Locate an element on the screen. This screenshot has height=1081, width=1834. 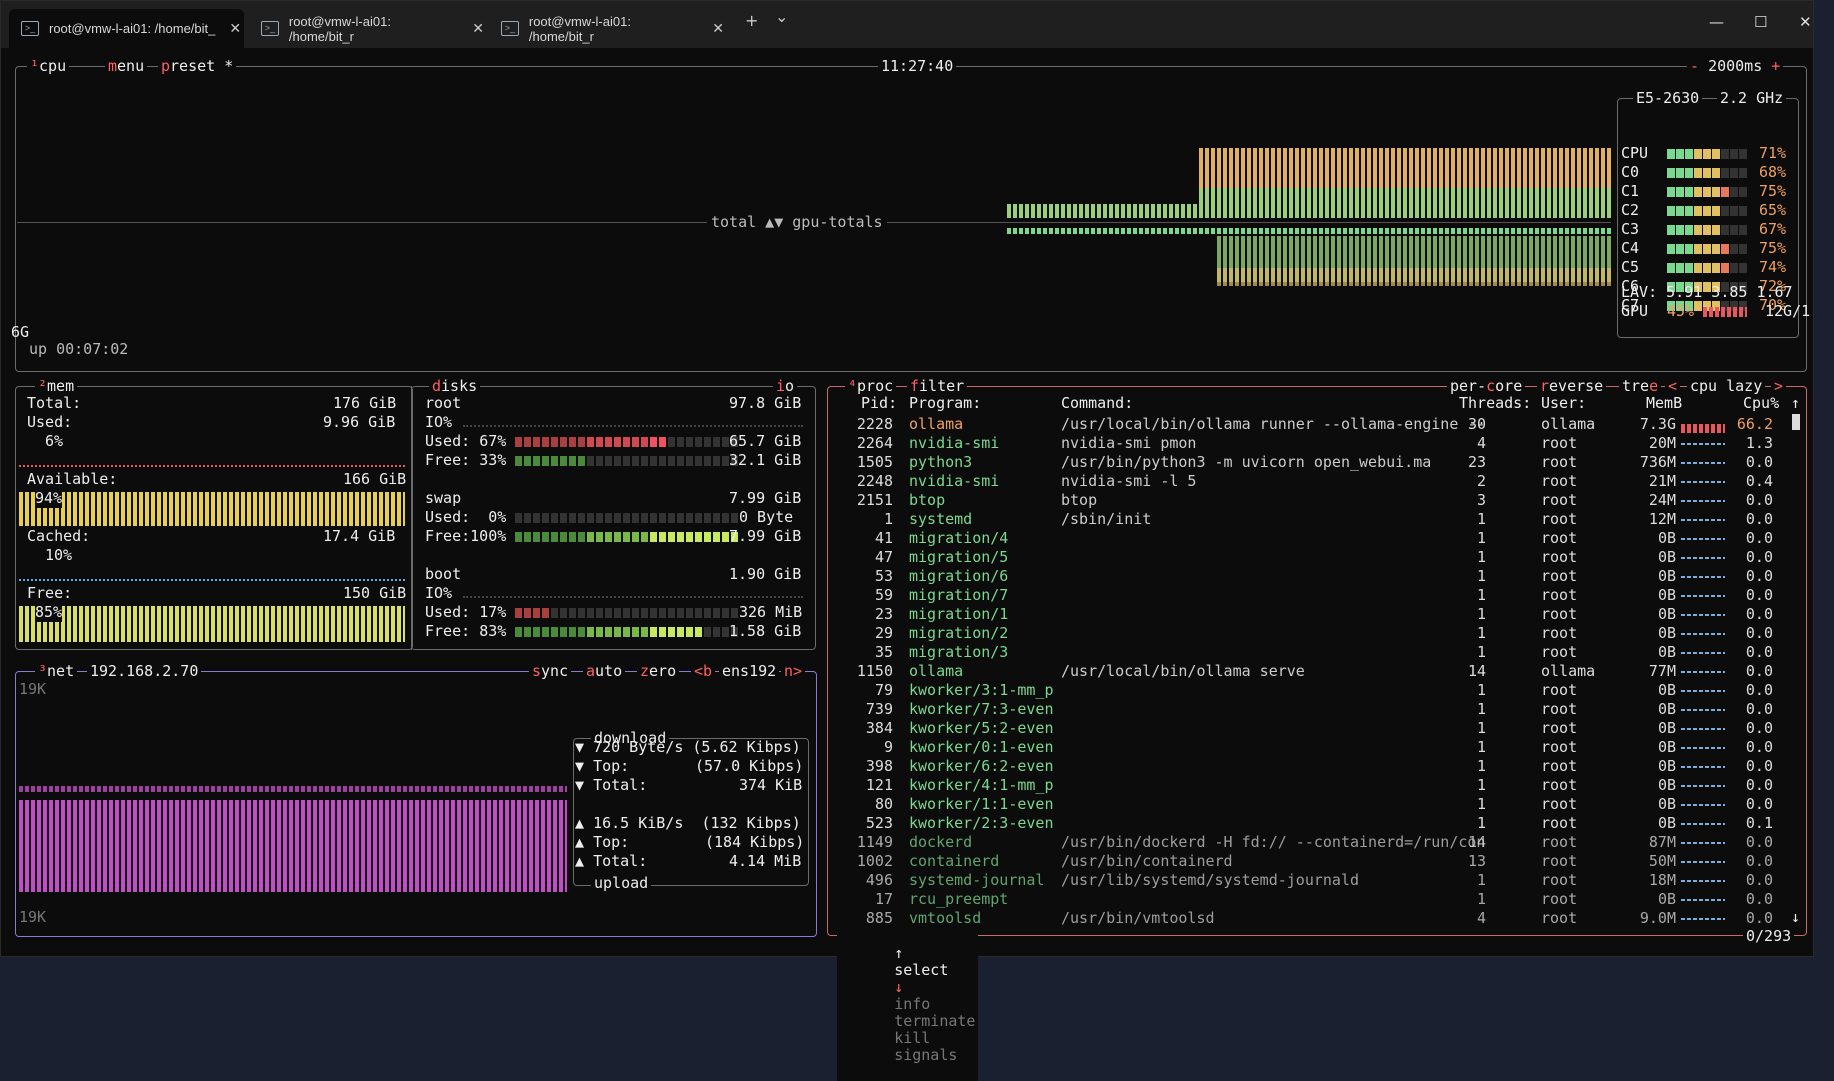
process-threads: 4 is located at coordinates (1481, 918).